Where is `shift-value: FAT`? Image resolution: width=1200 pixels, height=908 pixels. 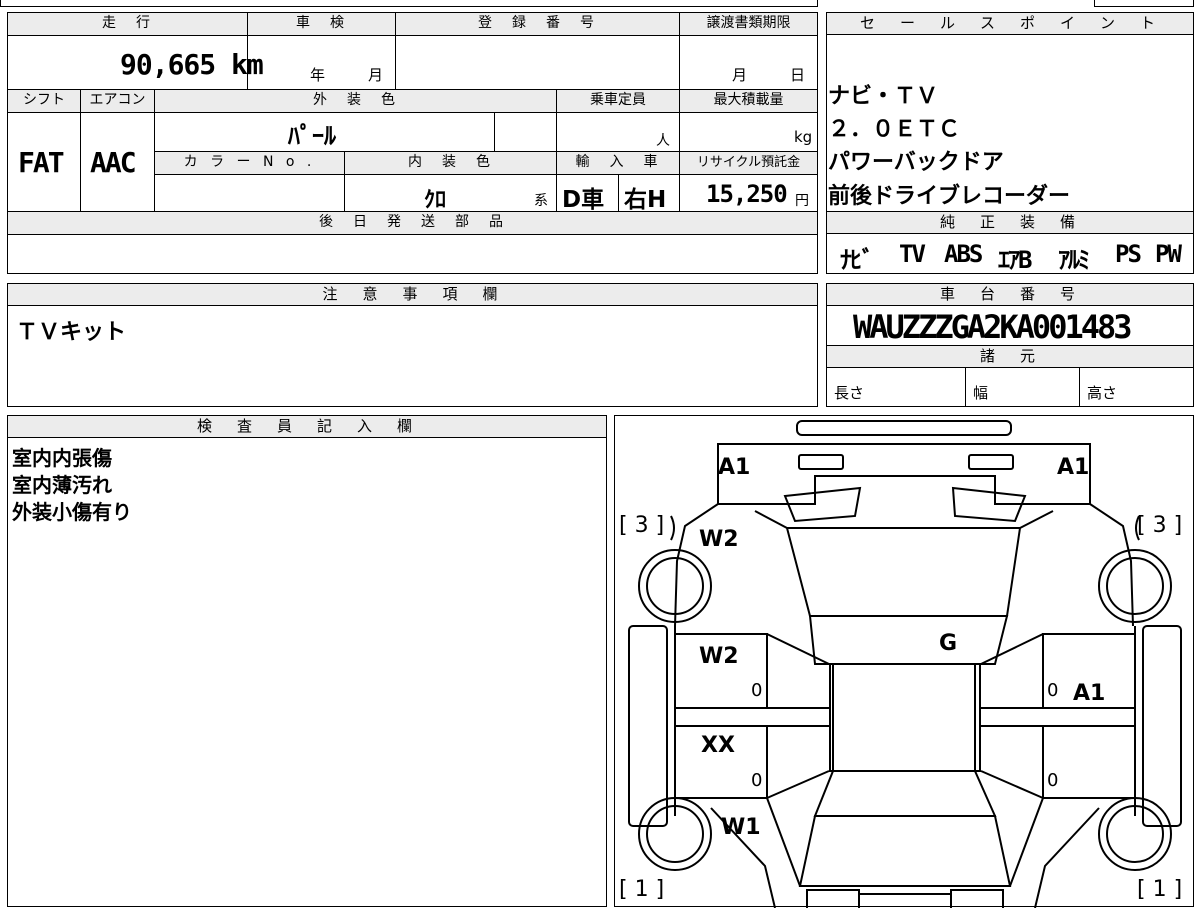 shift-value: FAT is located at coordinates (41, 162).